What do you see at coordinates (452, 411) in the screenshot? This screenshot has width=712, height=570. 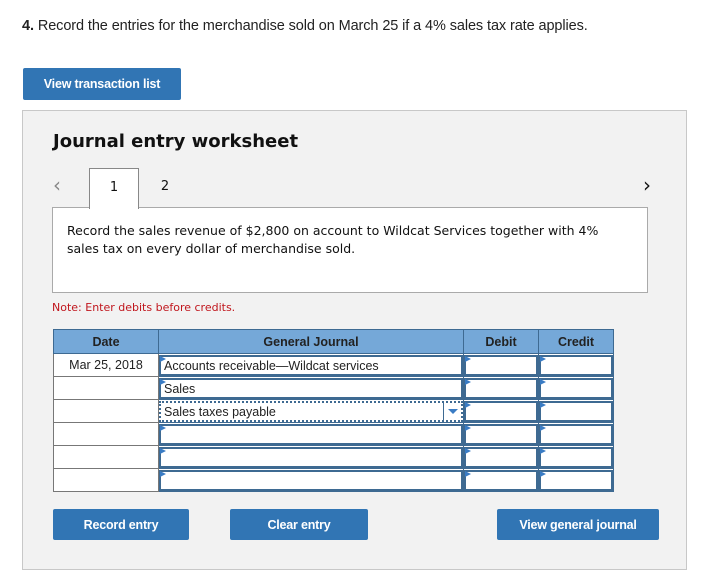 I see `dropdown-arrow-icon` at bounding box center [452, 411].